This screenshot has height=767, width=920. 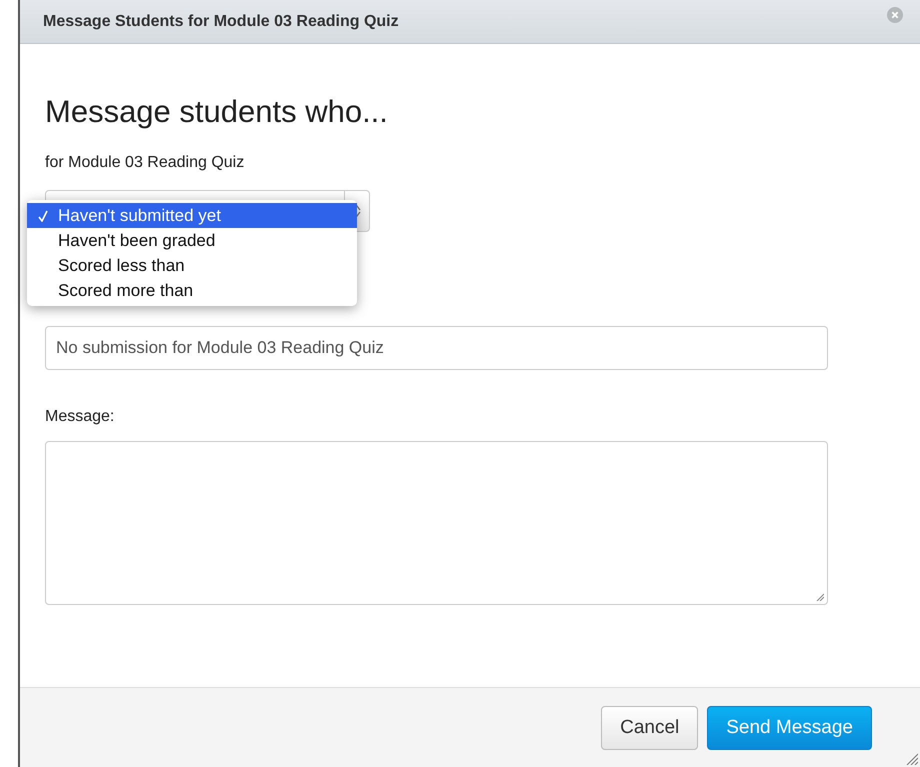 What do you see at coordinates (221, 21) in the screenshot?
I see `dialog-title: Message Students for Module 03 Reading Quiz` at bounding box center [221, 21].